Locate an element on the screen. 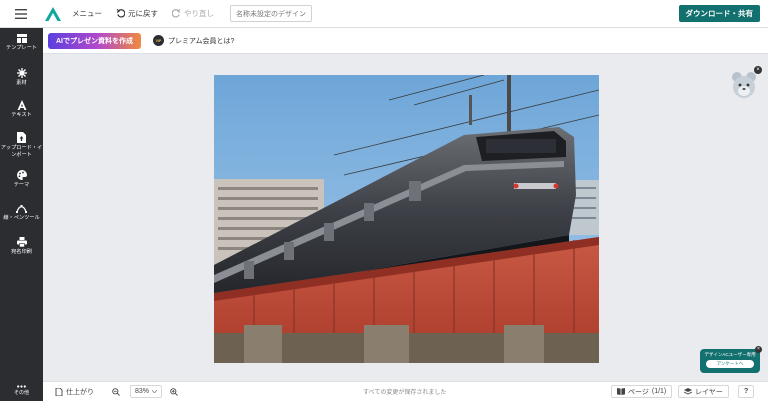 Image resolution: width=768 pixels, height=401 pixels. sidebar-item-template: テンプレート is located at coordinates (21, 43).